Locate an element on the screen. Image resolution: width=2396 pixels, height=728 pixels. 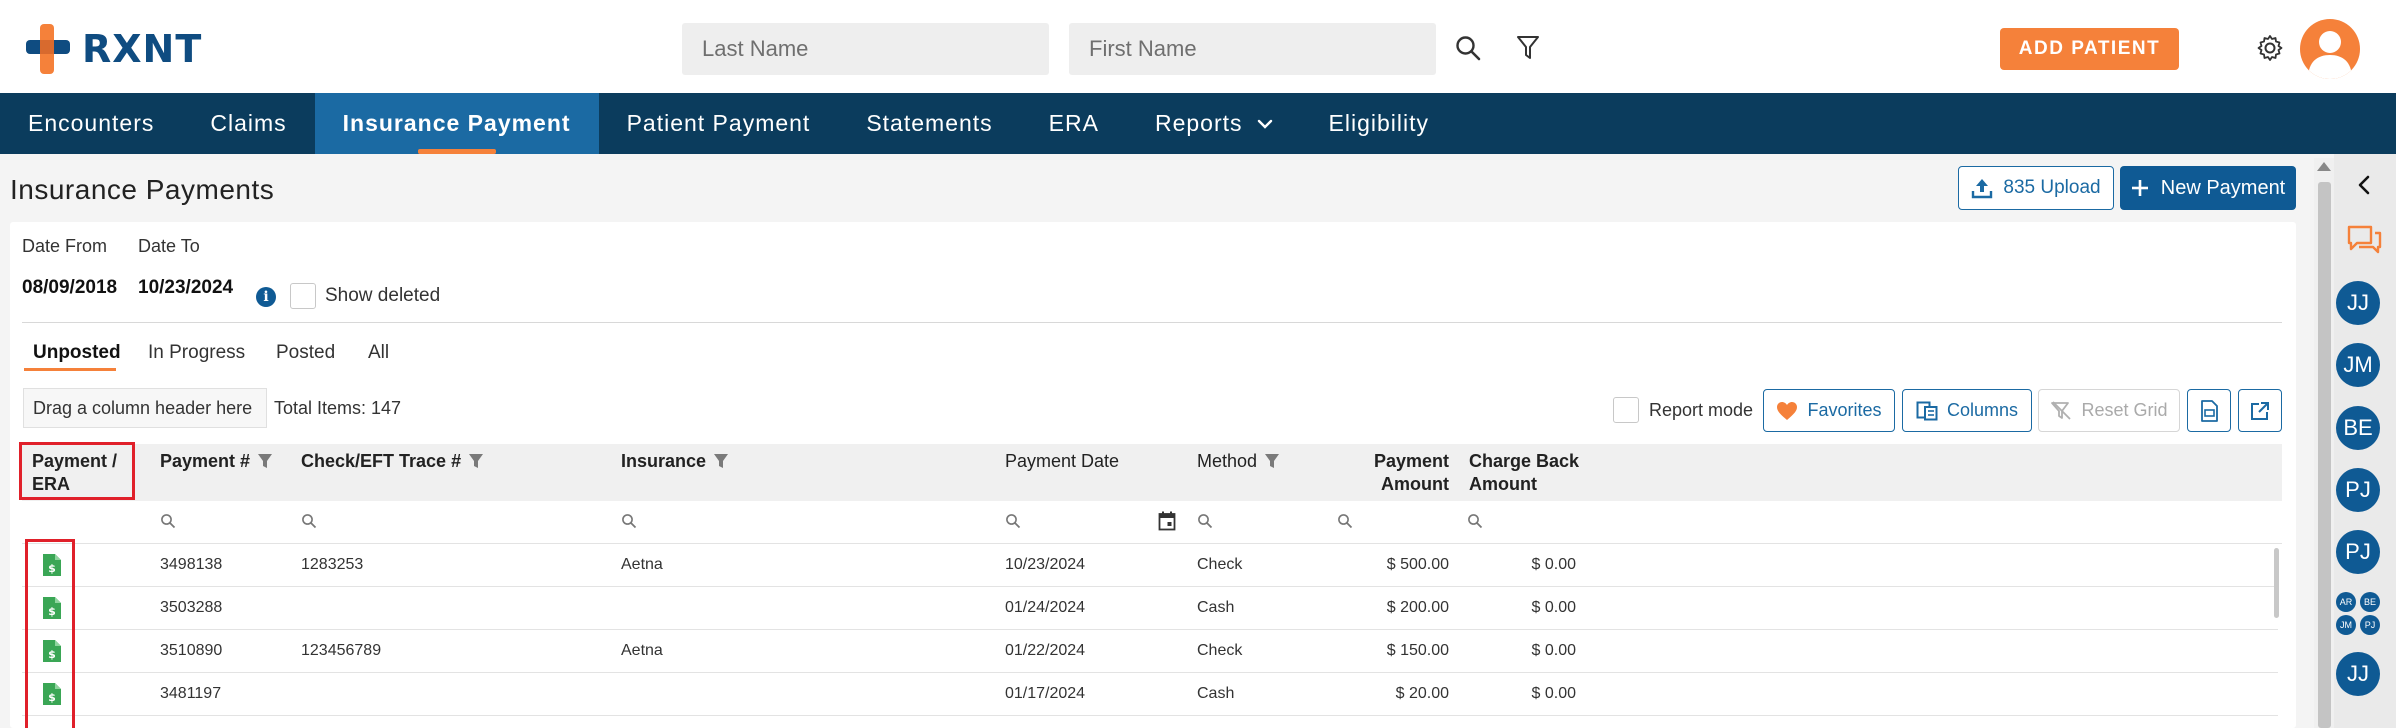
add-patient-button: ADD PATIENT is located at coordinates (2089, 49).